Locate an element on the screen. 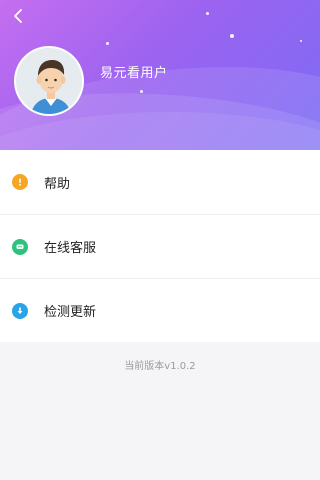  menu-item-online-service: 在线客服 is located at coordinates (160, 246).